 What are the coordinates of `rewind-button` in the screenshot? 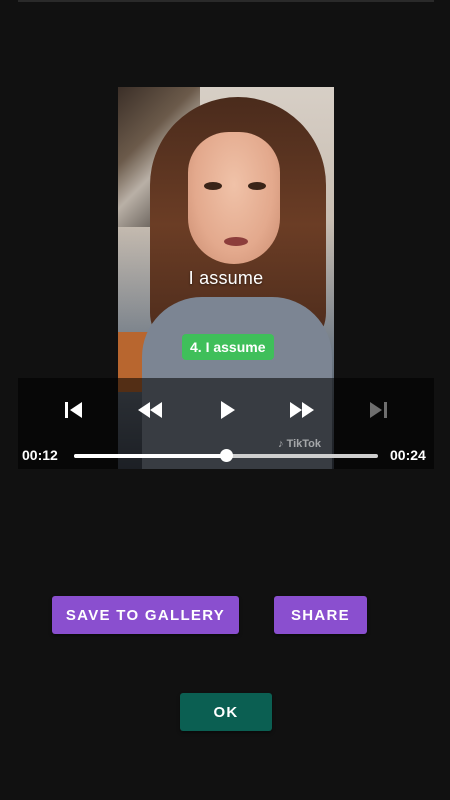 It's located at (150, 410).